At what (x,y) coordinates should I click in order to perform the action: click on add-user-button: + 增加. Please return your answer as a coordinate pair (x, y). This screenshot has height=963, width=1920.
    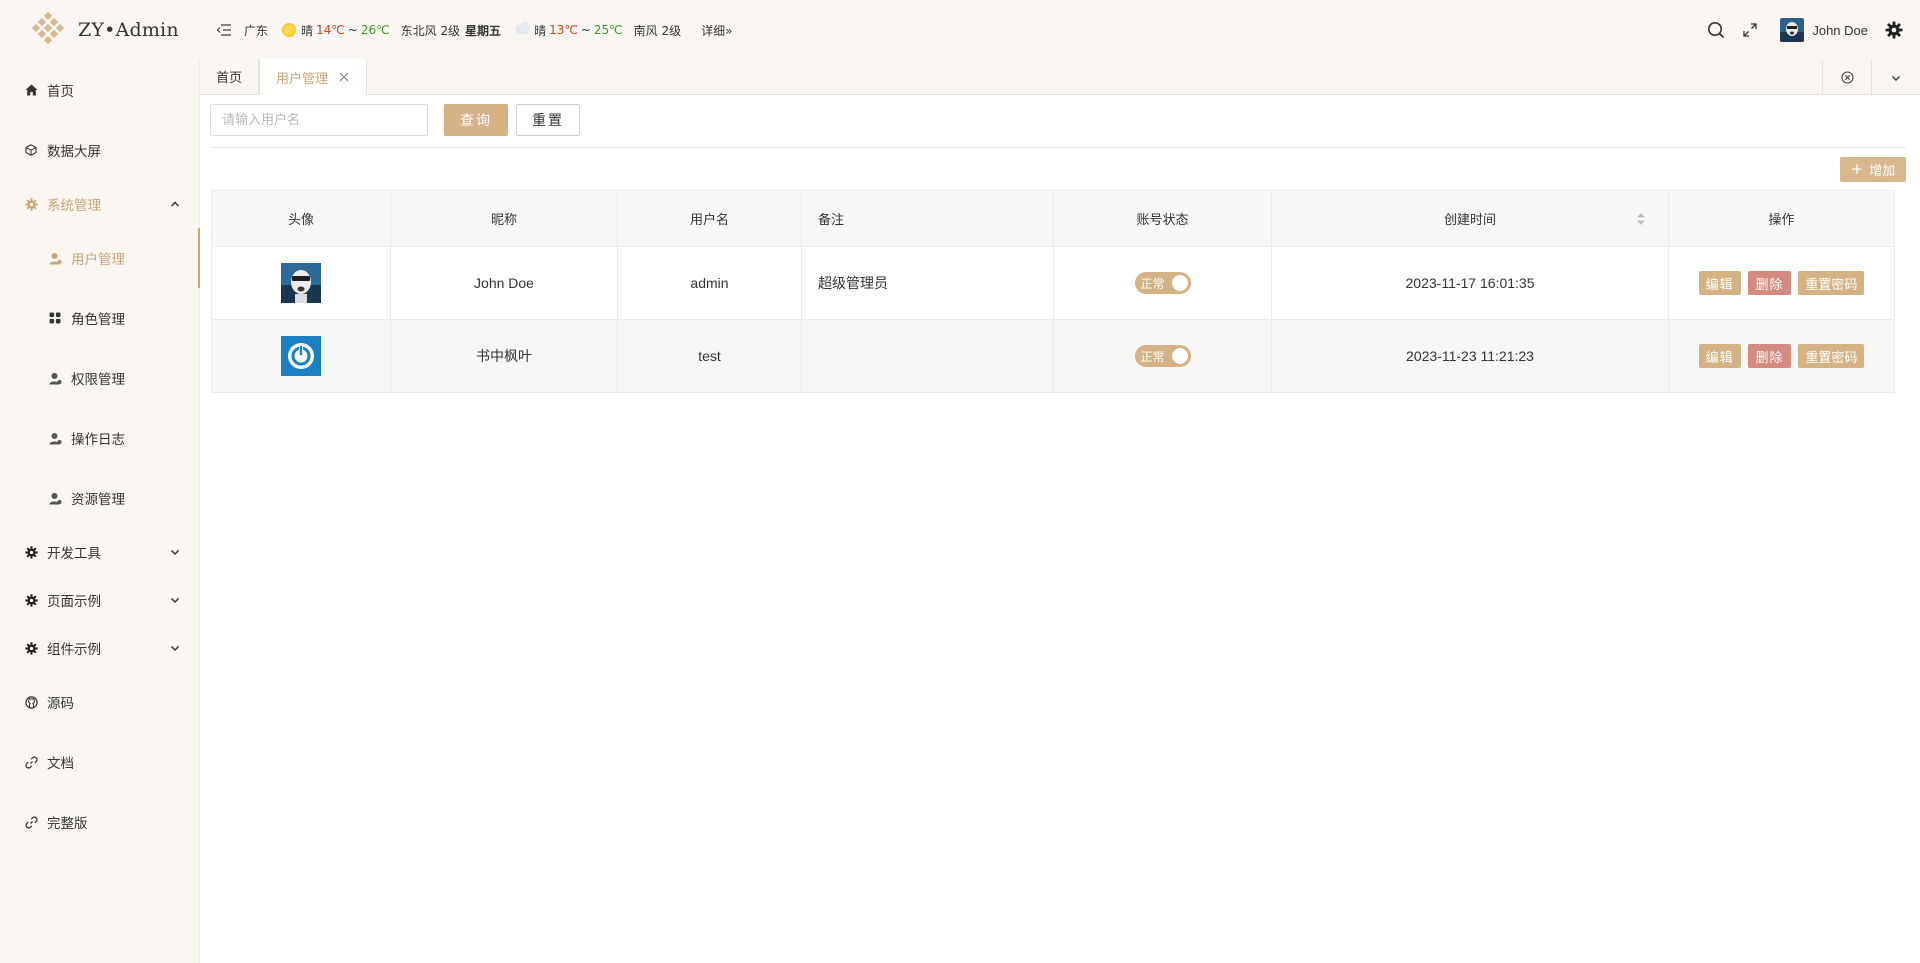
    Looking at the image, I should click on (1873, 169).